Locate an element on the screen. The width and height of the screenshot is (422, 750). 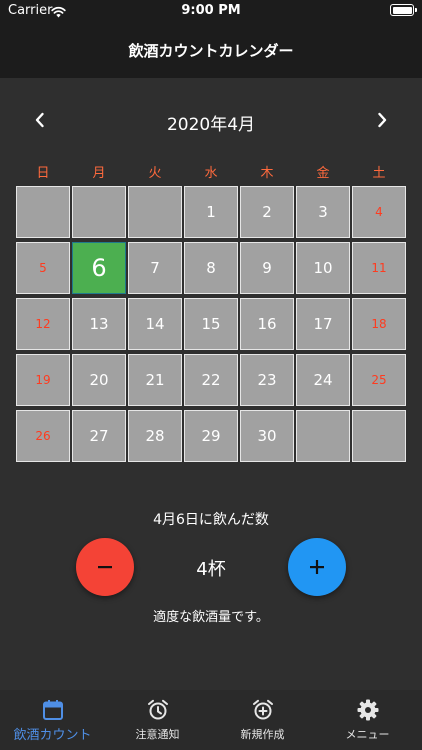
month-title: 2020年4月 is located at coordinates (211, 125).